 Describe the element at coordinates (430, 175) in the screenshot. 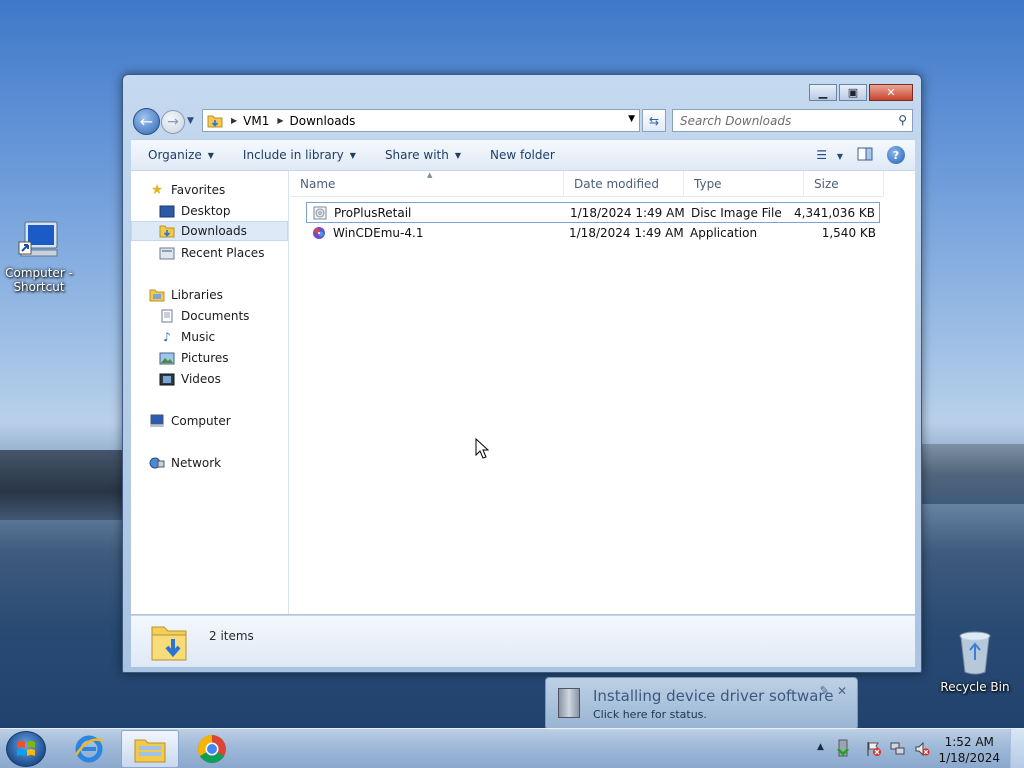

I see `sort-ascending-icon: ▲` at that location.